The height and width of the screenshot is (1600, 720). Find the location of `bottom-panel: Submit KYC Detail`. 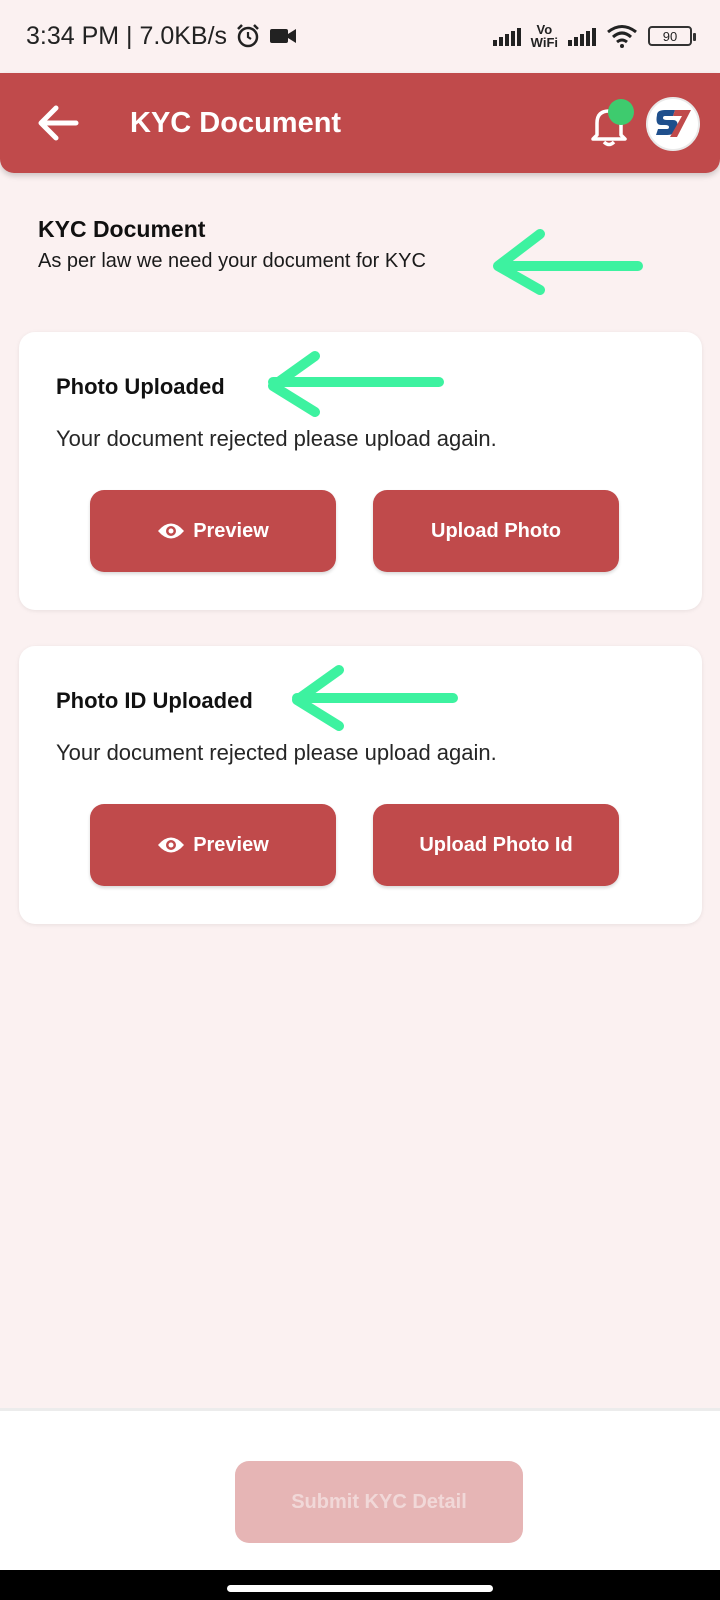

bottom-panel: Submit KYC Detail is located at coordinates (360, 1489).